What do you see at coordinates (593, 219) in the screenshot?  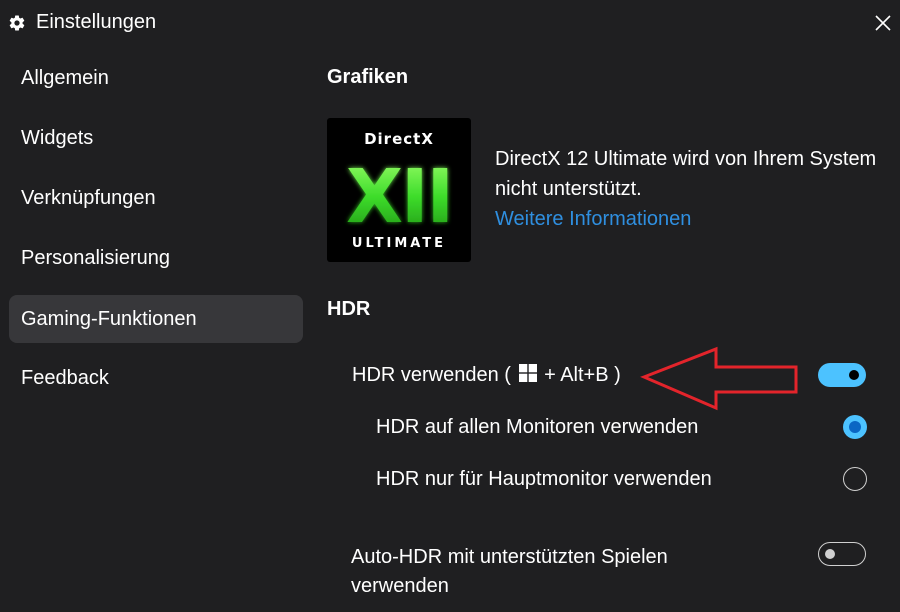 I see `more-info-link: Weitere Informationen` at bounding box center [593, 219].